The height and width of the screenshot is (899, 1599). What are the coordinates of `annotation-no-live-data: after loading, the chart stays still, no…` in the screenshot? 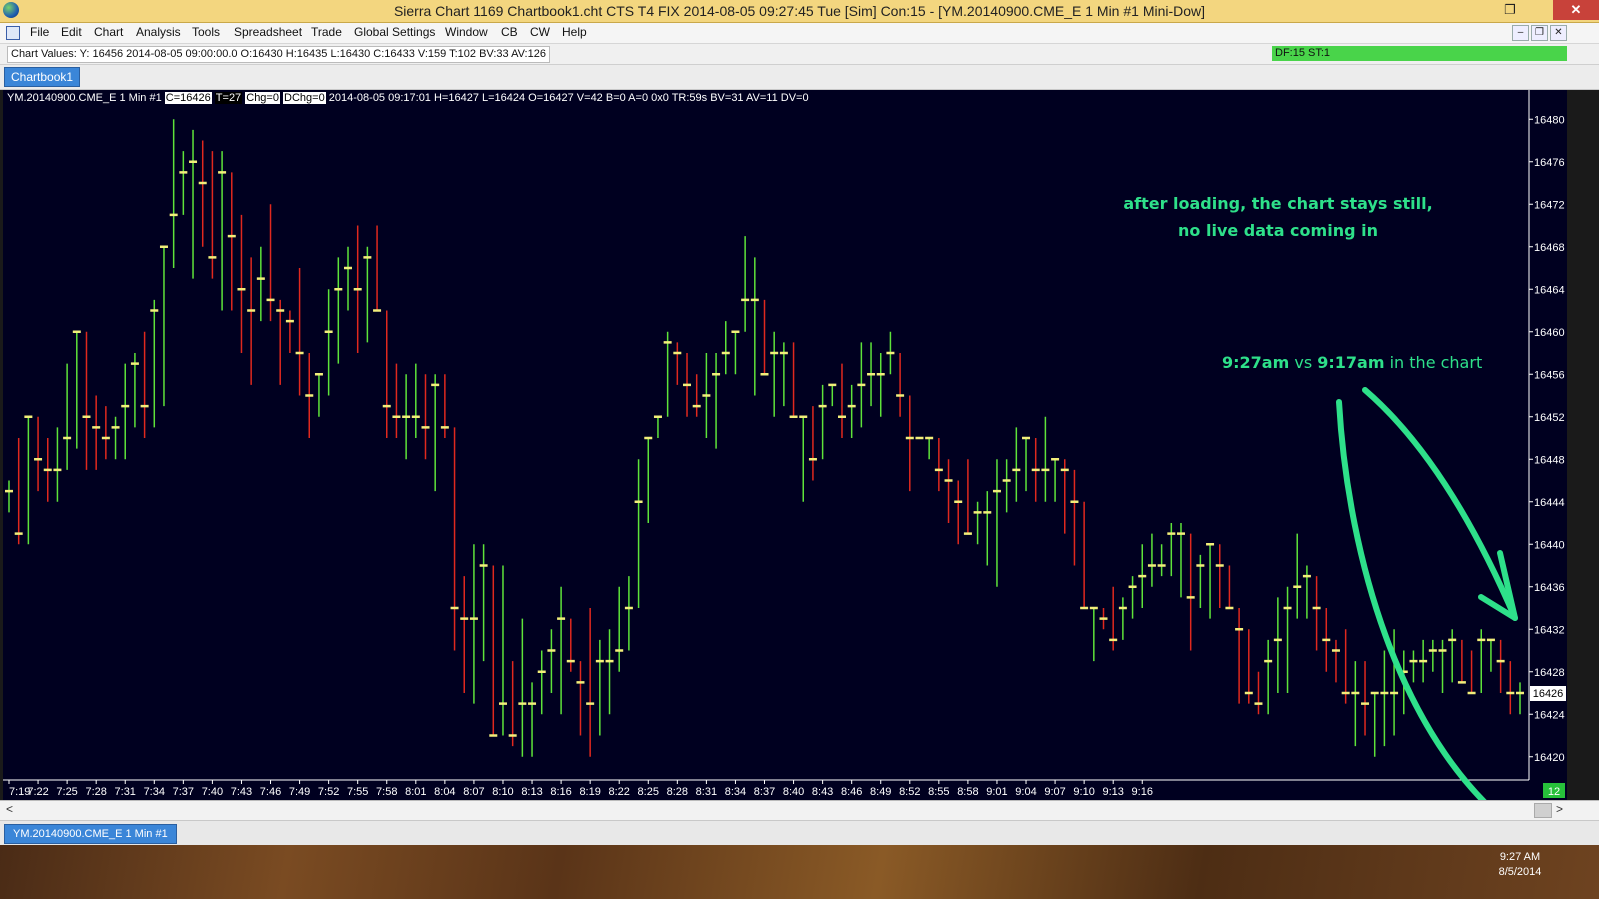 It's located at (1278, 217).